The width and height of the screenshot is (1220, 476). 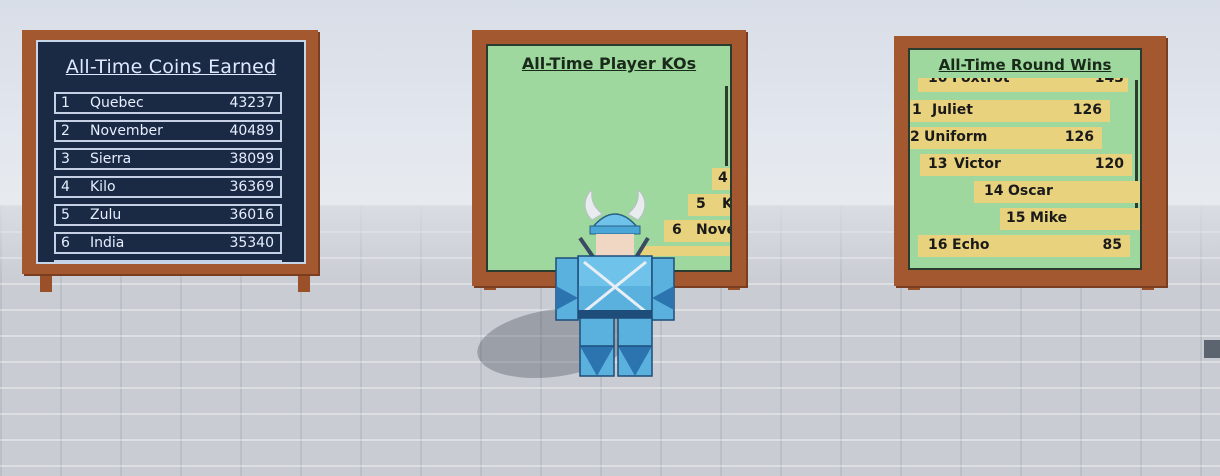 What do you see at coordinates (111, 159) in the screenshot?
I see `player-name: Sierra` at bounding box center [111, 159].